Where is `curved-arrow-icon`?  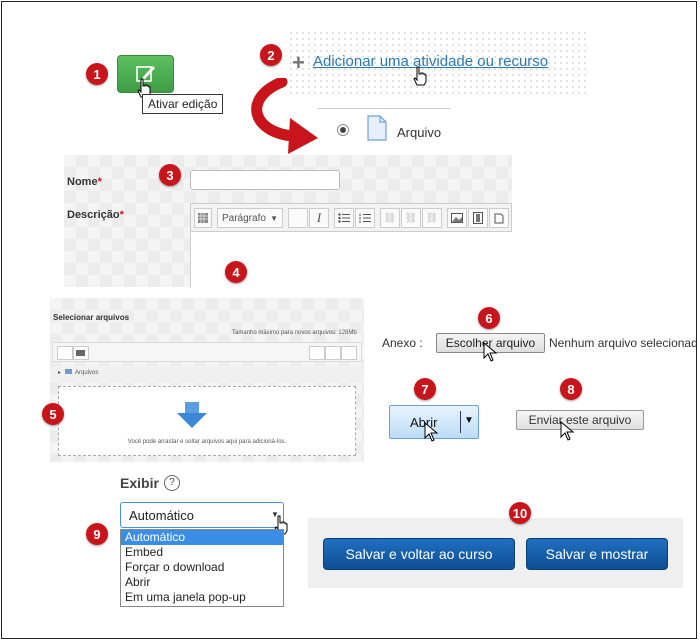 curved-arrow-icon is located at coordinates (284, 116).